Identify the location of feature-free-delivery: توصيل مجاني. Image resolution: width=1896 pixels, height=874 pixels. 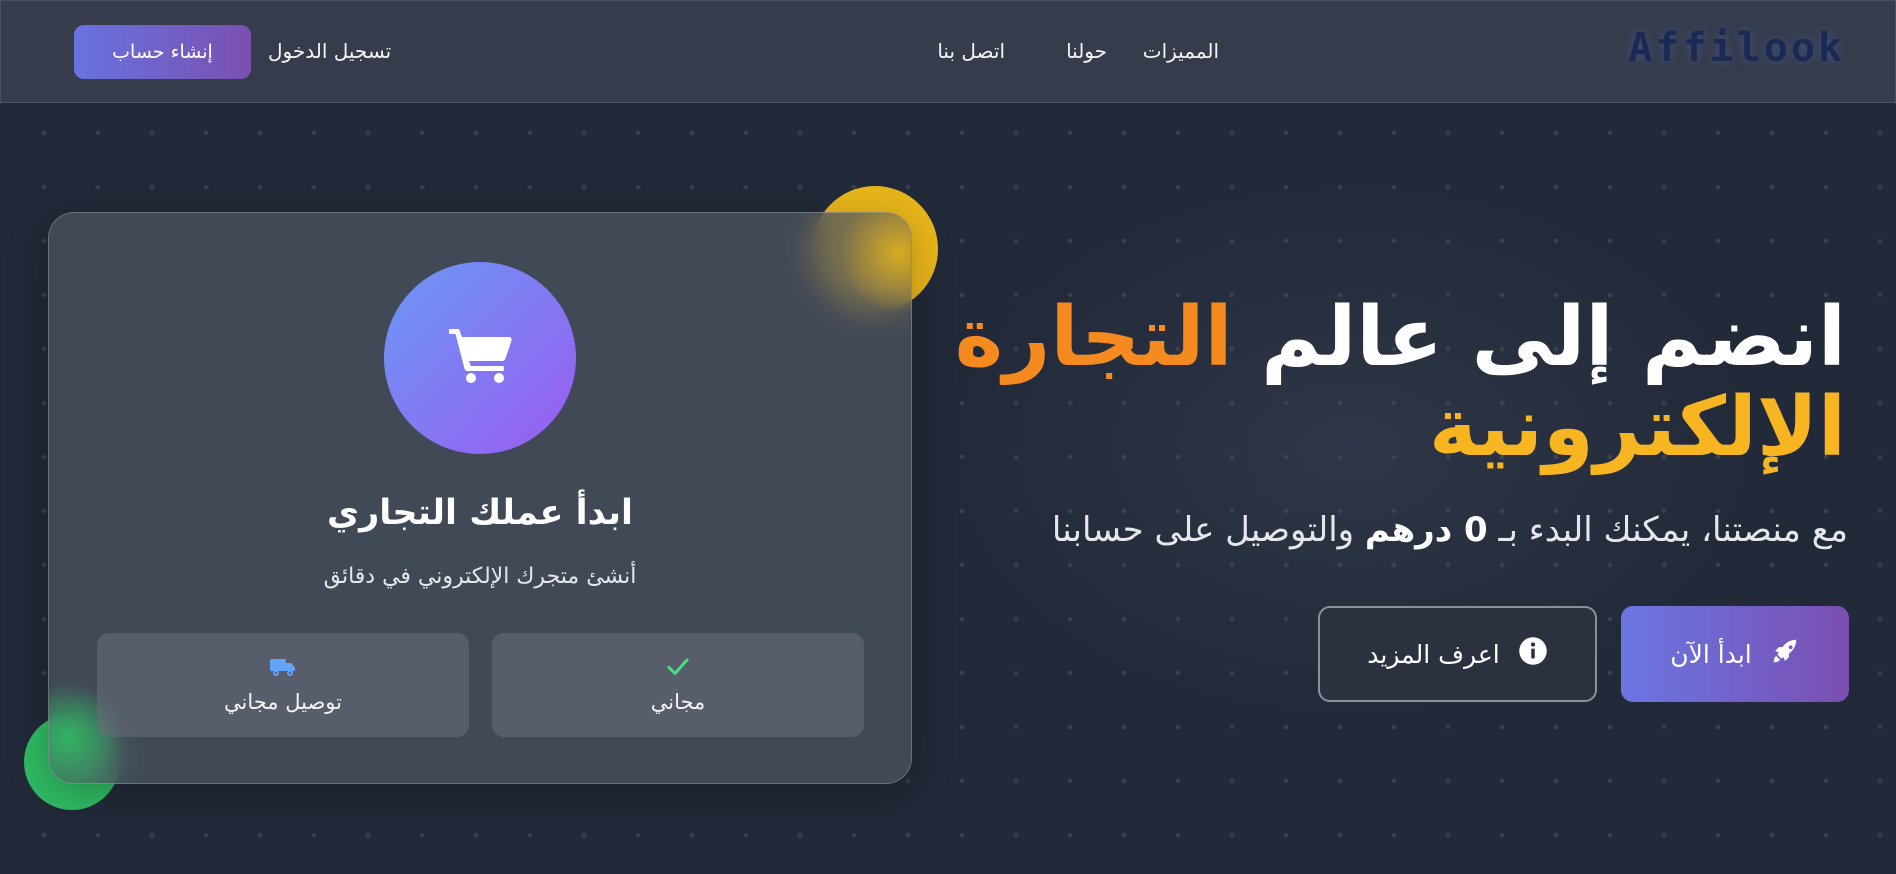
(283, 685).